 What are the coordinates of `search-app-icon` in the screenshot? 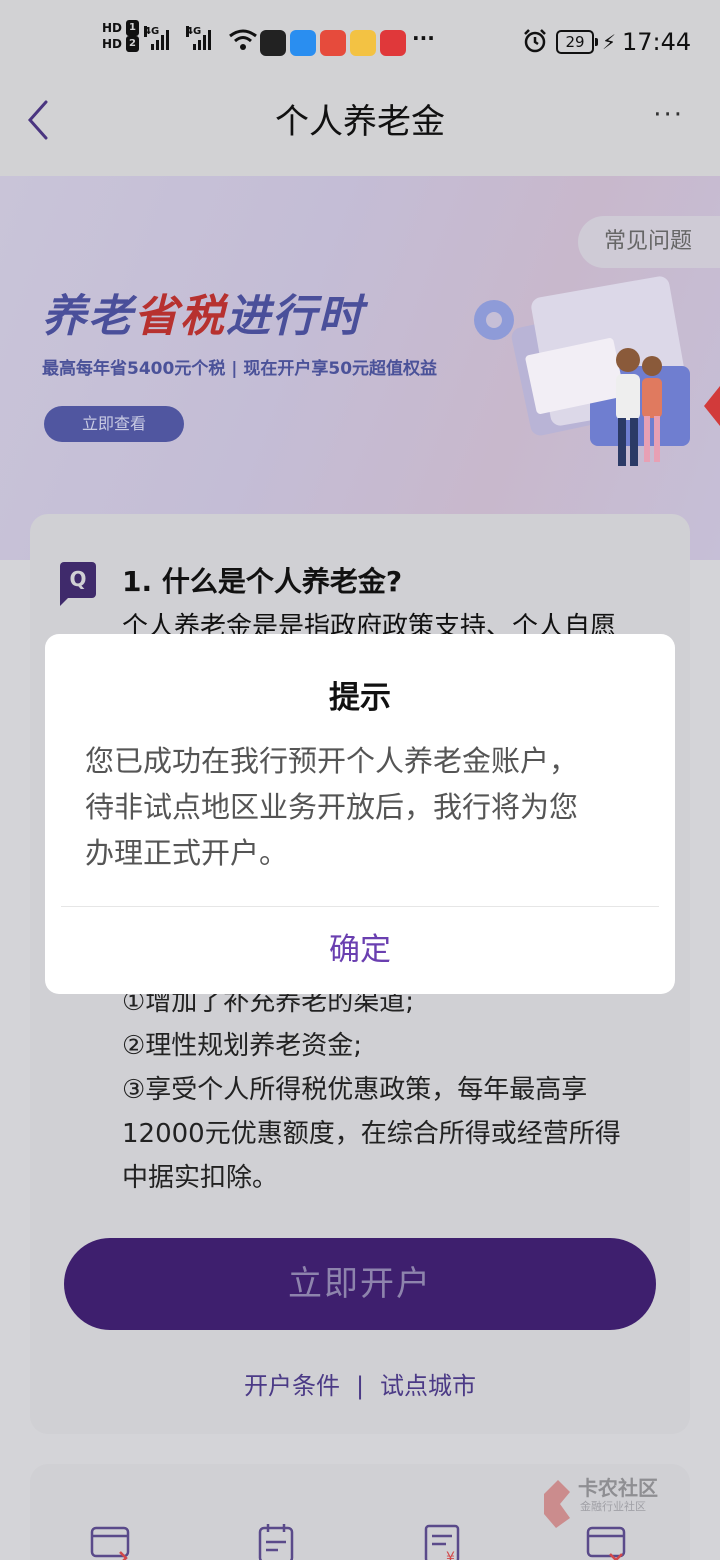 It's located at (303, 43).